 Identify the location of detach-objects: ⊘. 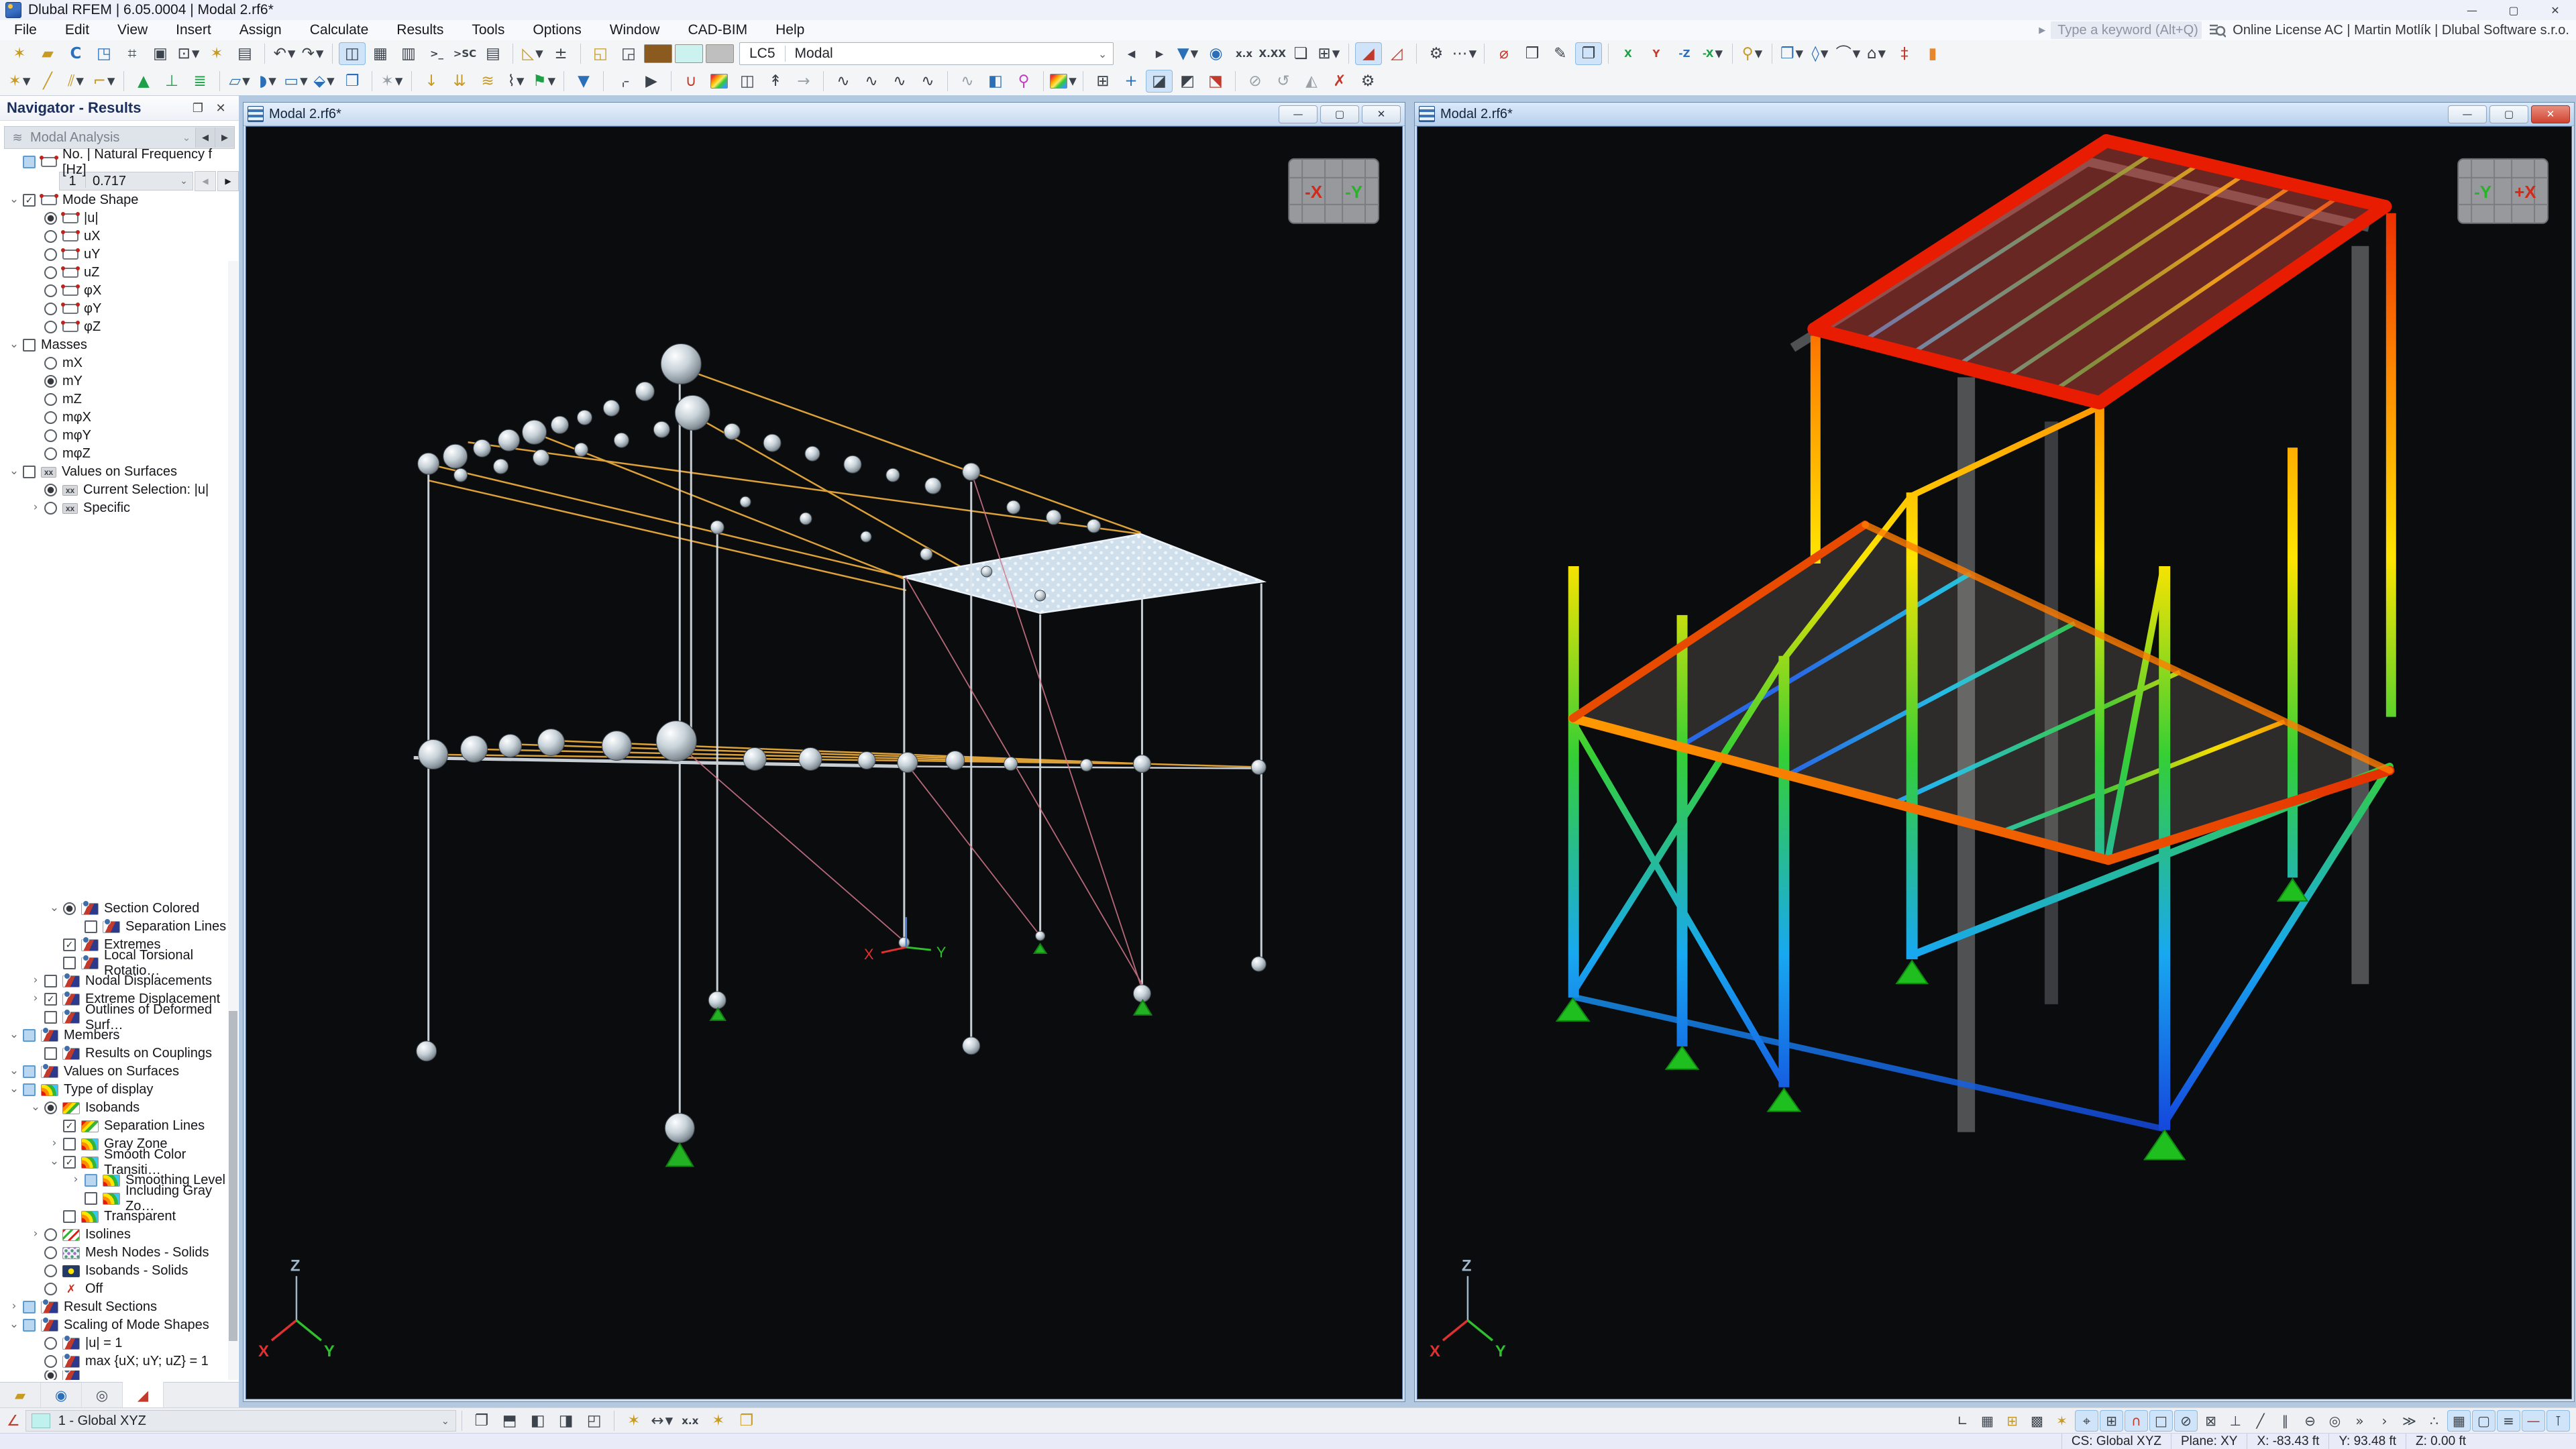
(1255, 81).